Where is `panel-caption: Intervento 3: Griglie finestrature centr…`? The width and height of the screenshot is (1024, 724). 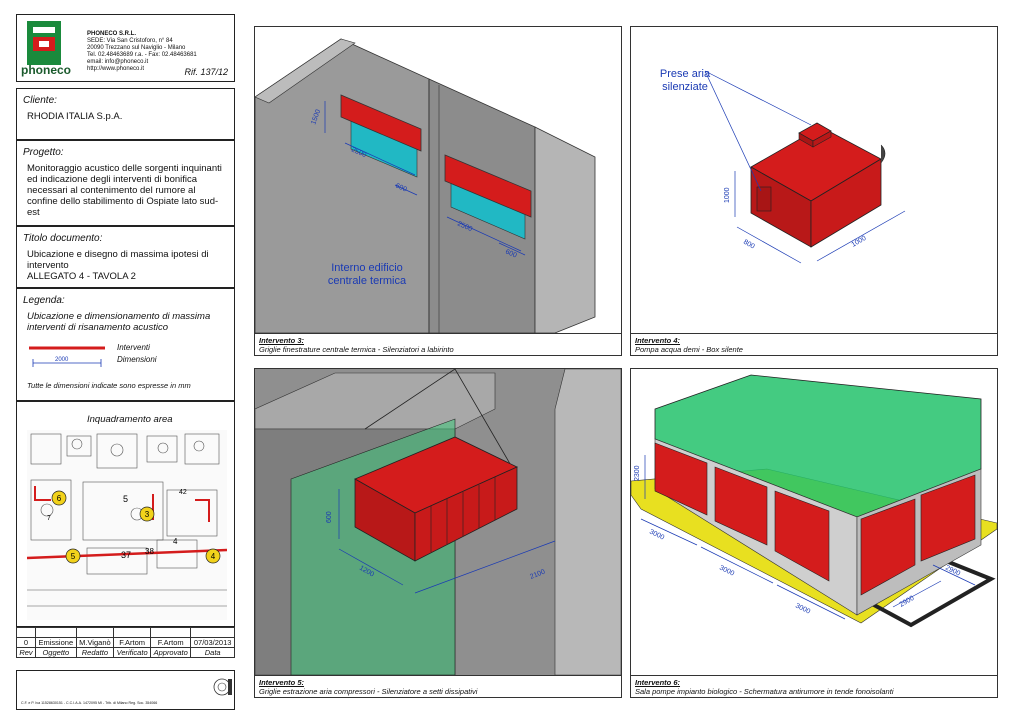 panel-caption: Intervento 3: Griglie finestrature centr… is located at coordinates (438, 344).